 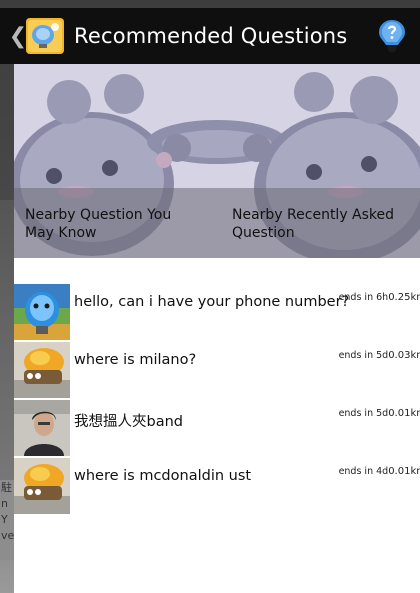 I want to click on background-text-line: n Y, so click(x=4, y=511).